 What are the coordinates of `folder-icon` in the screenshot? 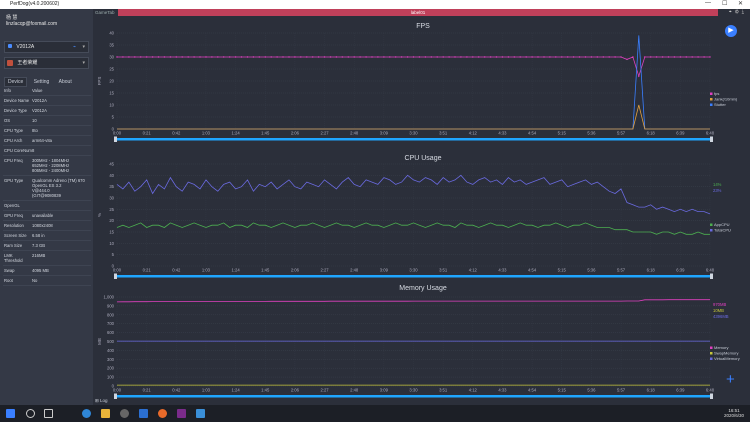 It's located at (105, 413).